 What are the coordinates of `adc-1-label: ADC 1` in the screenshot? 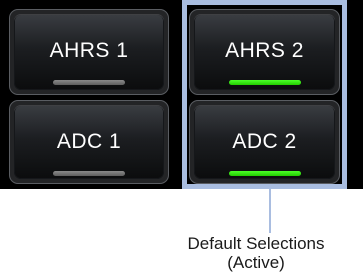 It's located at (89, 141).